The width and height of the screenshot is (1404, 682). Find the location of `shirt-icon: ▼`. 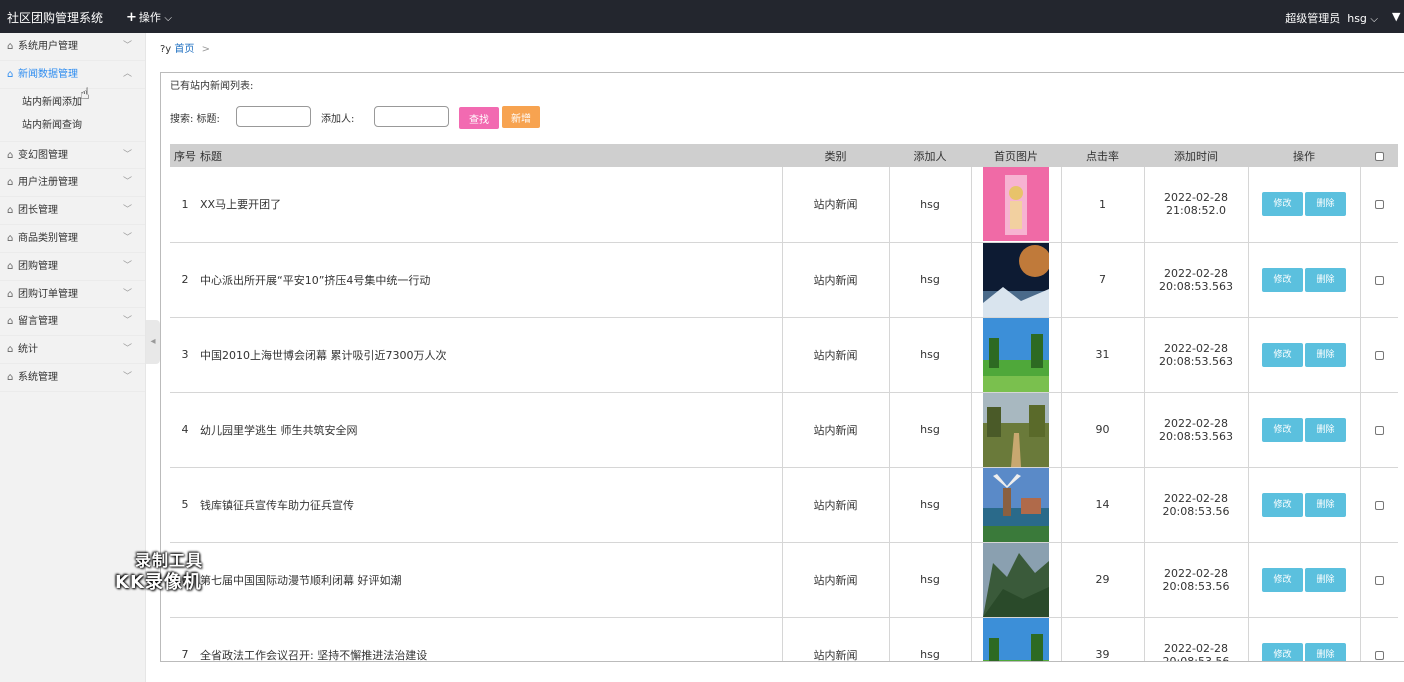

shirt-icon: ▼ is located at coordinates (1398, 16).